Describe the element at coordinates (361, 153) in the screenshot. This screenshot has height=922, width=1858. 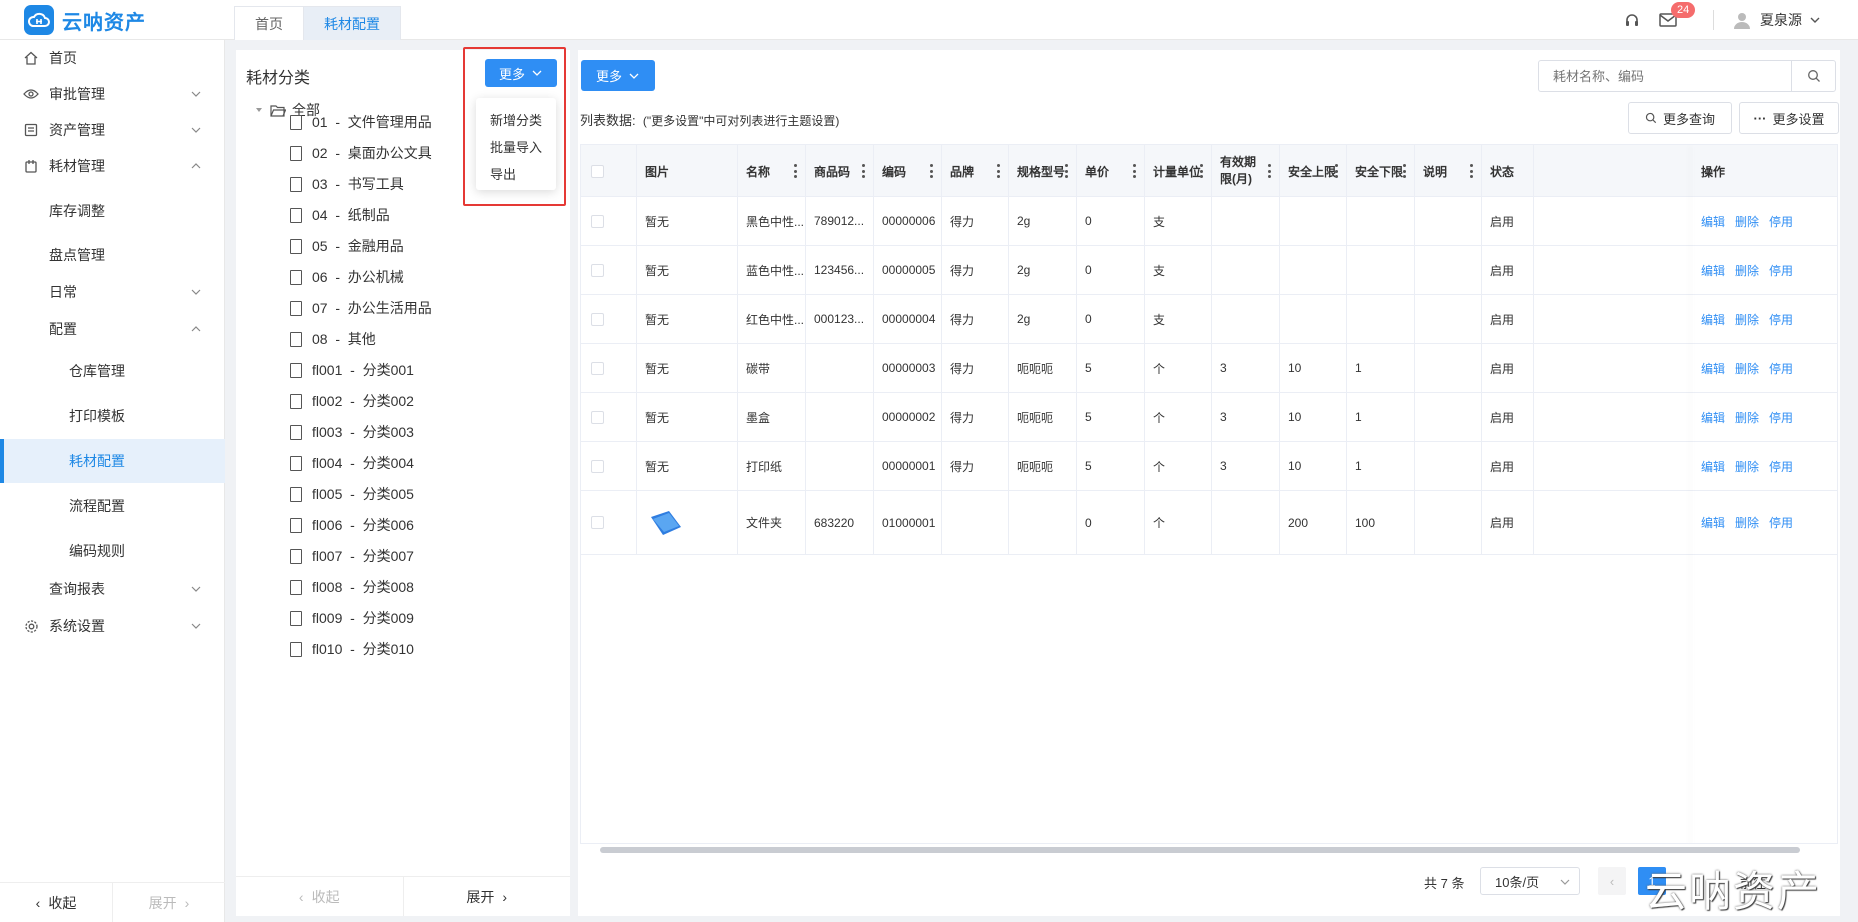
I see `tree-node: 02 - 桌面办公文具` at that location.